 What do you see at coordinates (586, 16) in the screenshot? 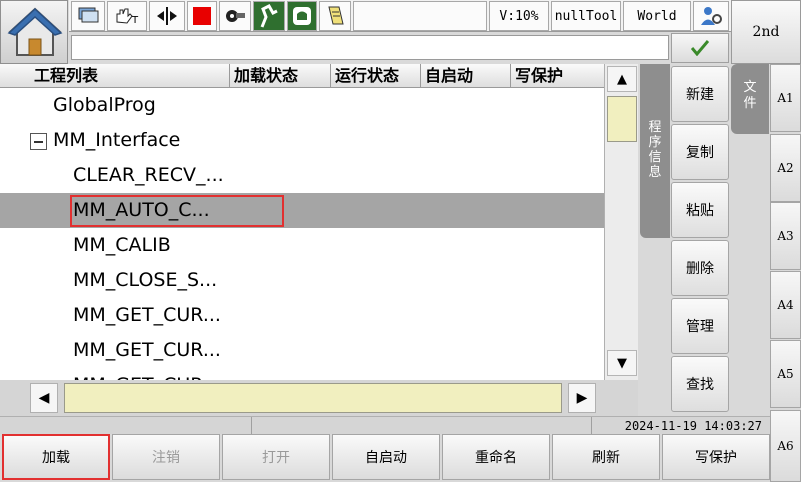
I see `tool-readout: nullTool` at bounding box center [586, 16].